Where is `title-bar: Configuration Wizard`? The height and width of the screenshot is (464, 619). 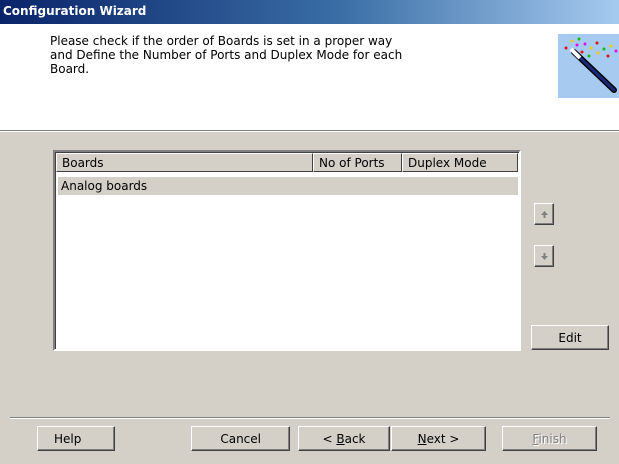
title-bar: Configuration Wizard is located at coordinates (309, 12).